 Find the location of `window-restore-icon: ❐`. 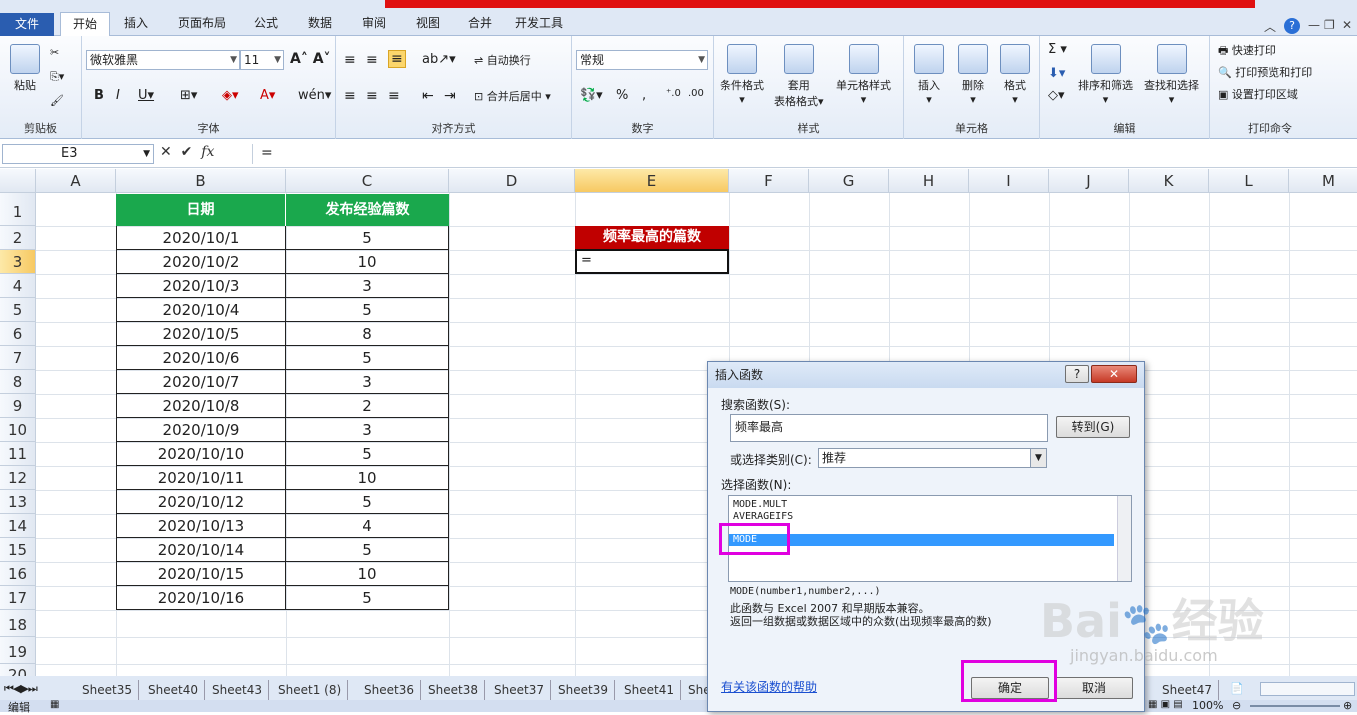

window-restore-icon: ❐ is located at coordinates (1329, 25).